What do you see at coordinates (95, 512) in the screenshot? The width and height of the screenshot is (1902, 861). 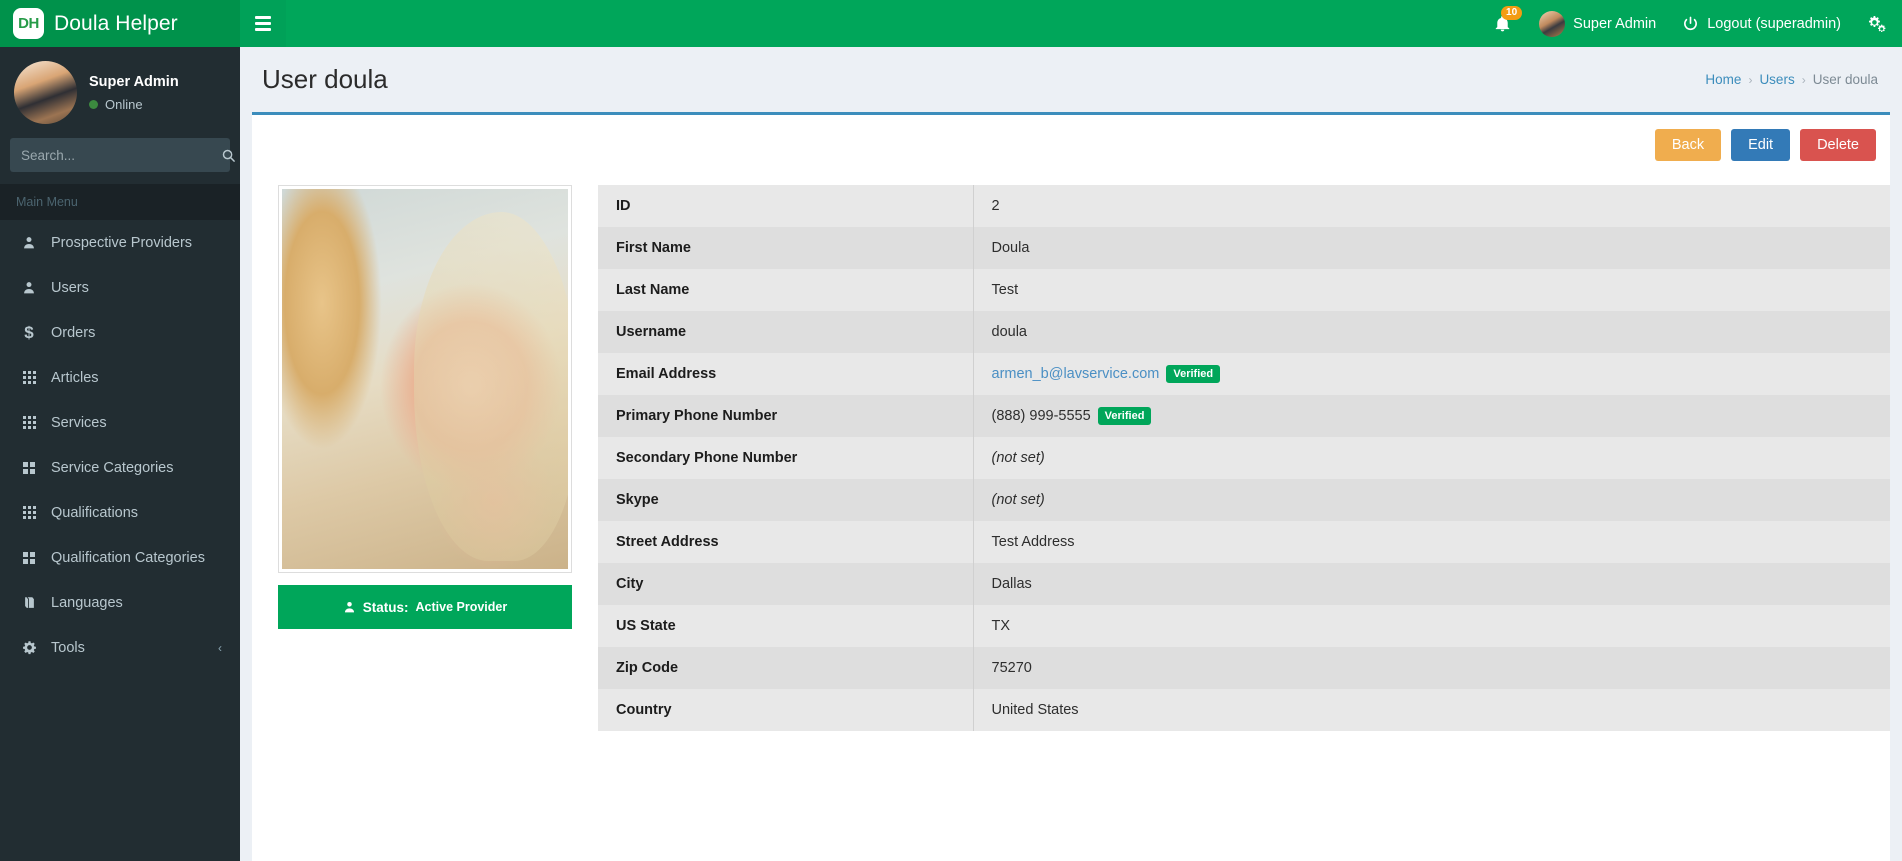 I see `sidebar-item-label: Qualifications` at bounding box center [95, 512].